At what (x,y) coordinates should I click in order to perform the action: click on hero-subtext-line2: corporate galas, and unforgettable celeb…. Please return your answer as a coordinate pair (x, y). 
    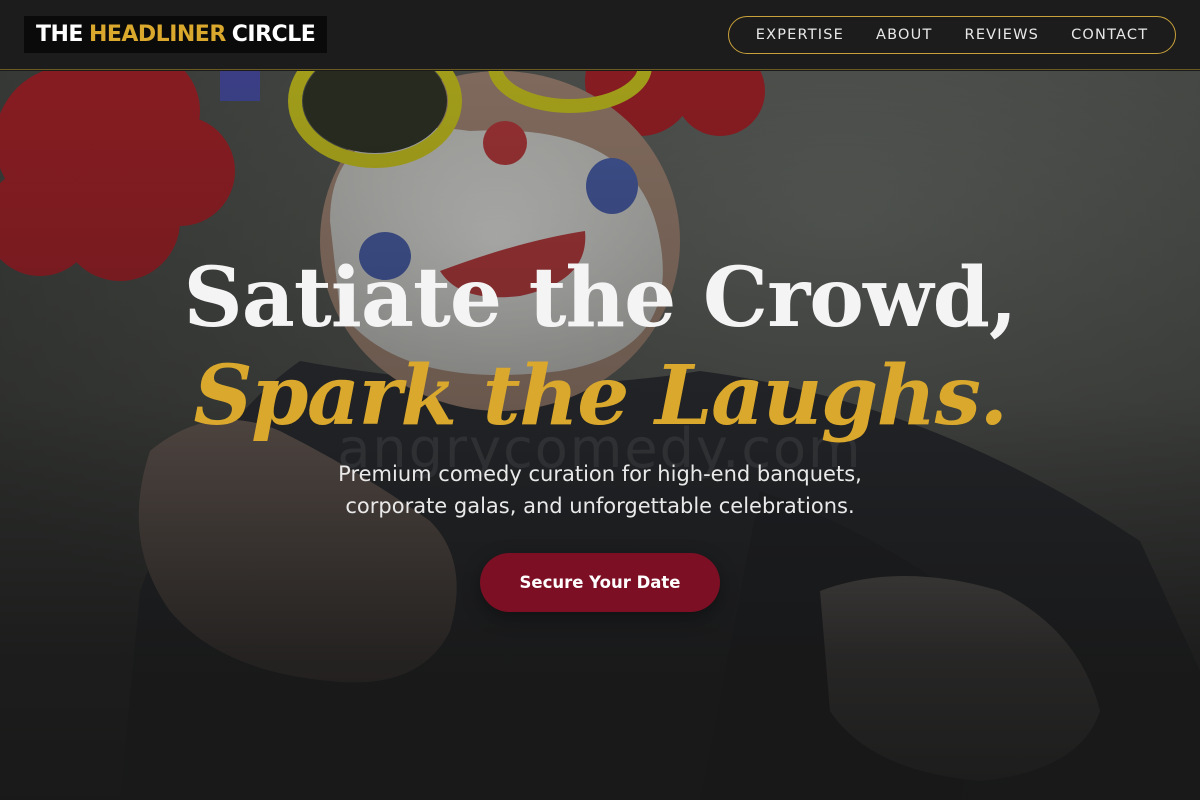
    Looking at the image, I should click on (600, 506).